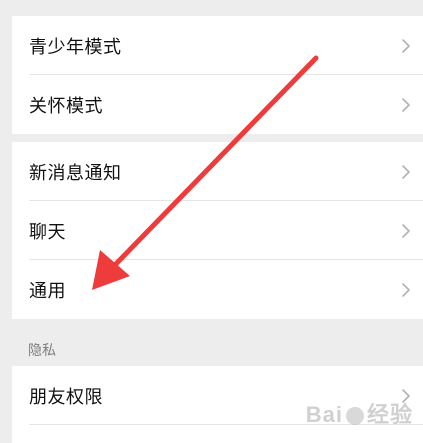 This screenshot has height=443, width=423. What do you see at coordinates (211, 8) in the screenshot?
I see `top-gap` at bounding box center [211, 8].